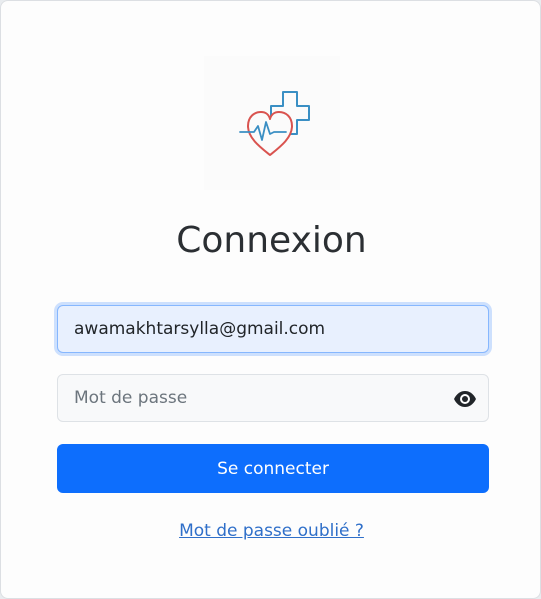 The height and width of the screenshot is (599, 541). Describe the element at coordinates (273, 398) in the screenshot. I see `password-field` at that location.